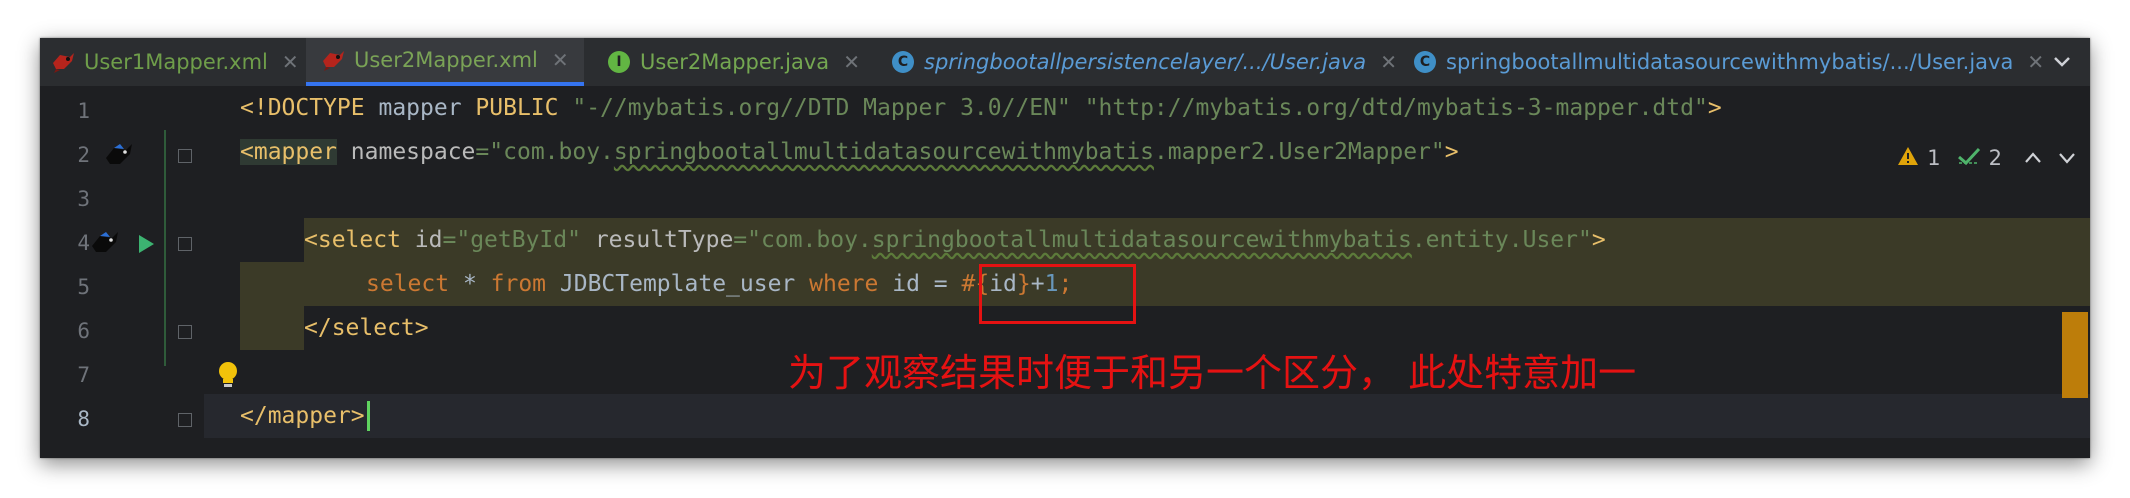 The height and width of the screenshot is (498, 2130). I want to click on fold-guide, so click(165, 248).